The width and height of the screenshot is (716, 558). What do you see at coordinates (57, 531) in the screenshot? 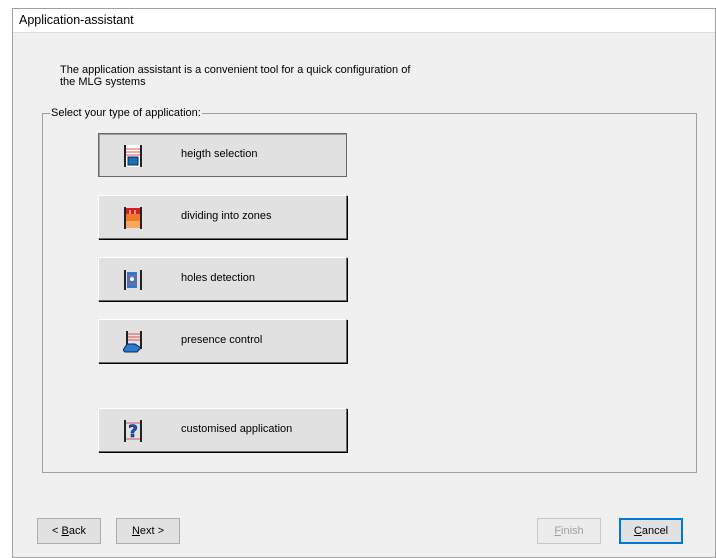
I see `back-prefix: <` at bounding box center [57, 531].